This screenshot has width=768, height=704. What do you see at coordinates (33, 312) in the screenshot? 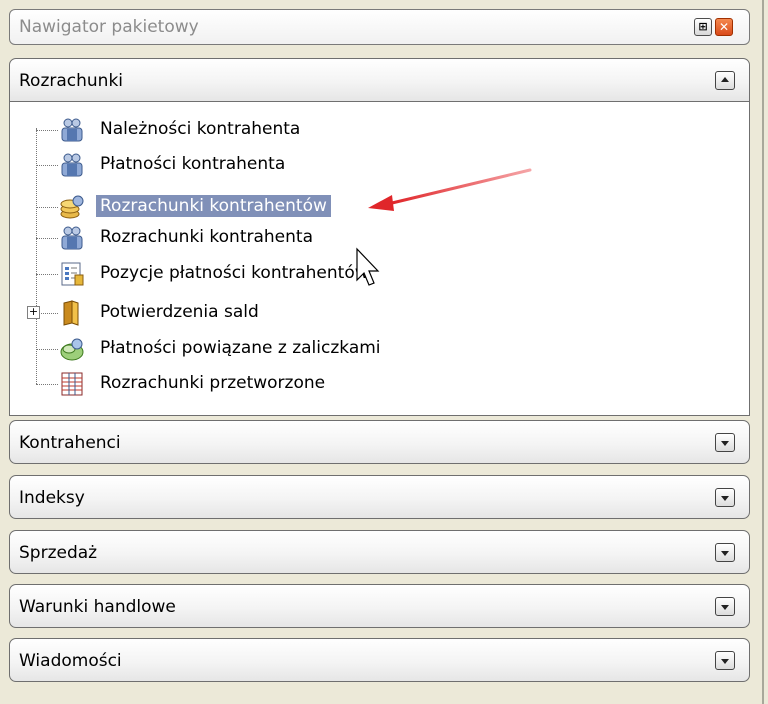
I see `expand-plus-icon: +` at bounding box center [33, 312].